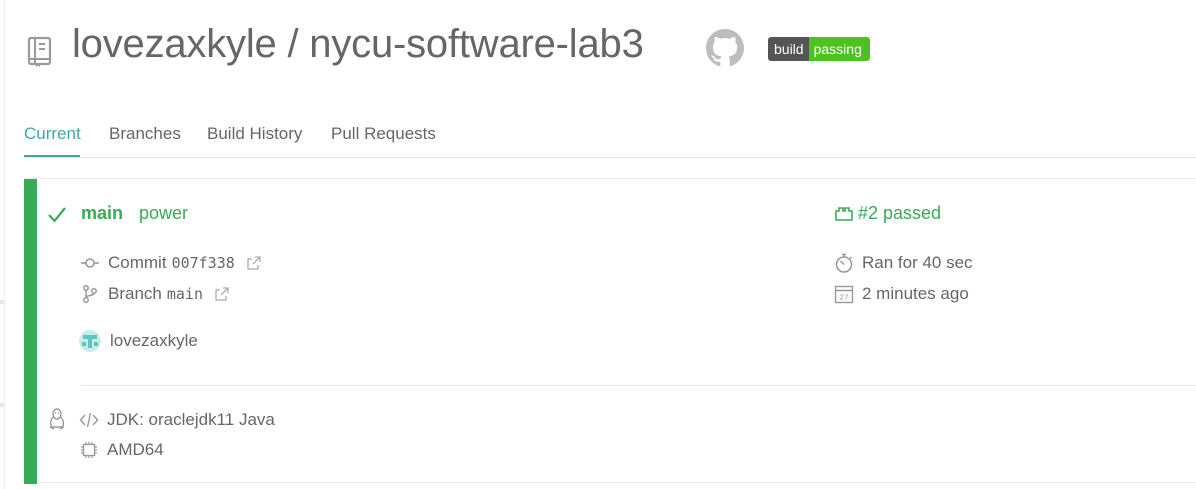 The width and height of the screenshot is (1196, 489). What do you see at coordinates (154, 341) in the screenshot?
I see `author-name: lovezaxkyle` at bounding box center [154, 341].